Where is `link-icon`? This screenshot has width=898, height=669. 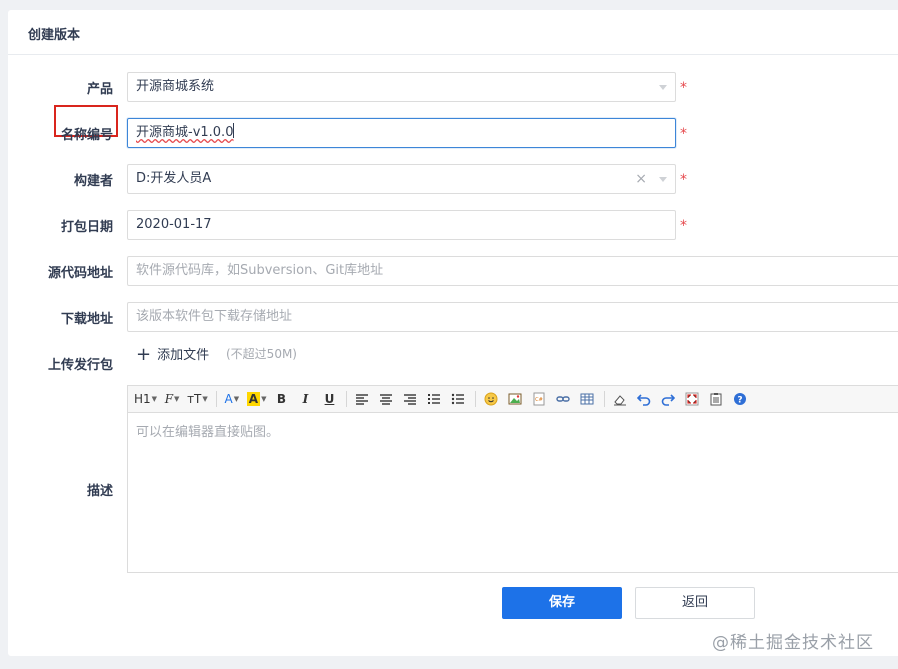 link-icon is located at coordinates (563, 399).